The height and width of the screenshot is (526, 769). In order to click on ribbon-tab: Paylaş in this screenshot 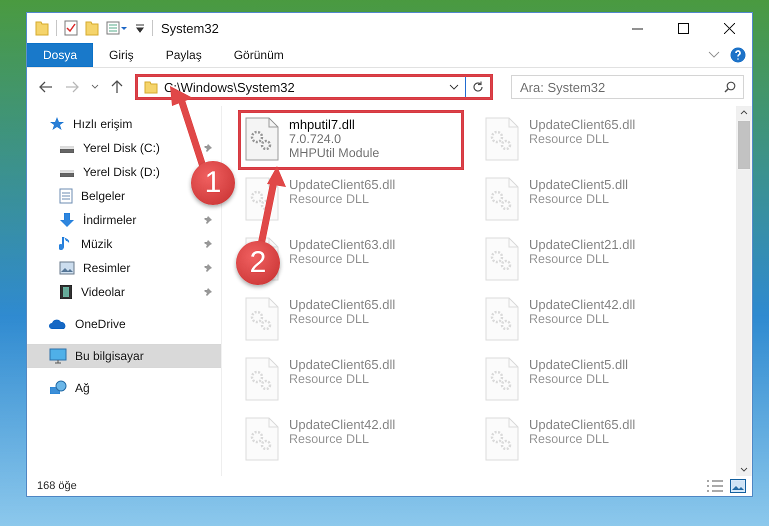, I will do `click(184, 55)`.